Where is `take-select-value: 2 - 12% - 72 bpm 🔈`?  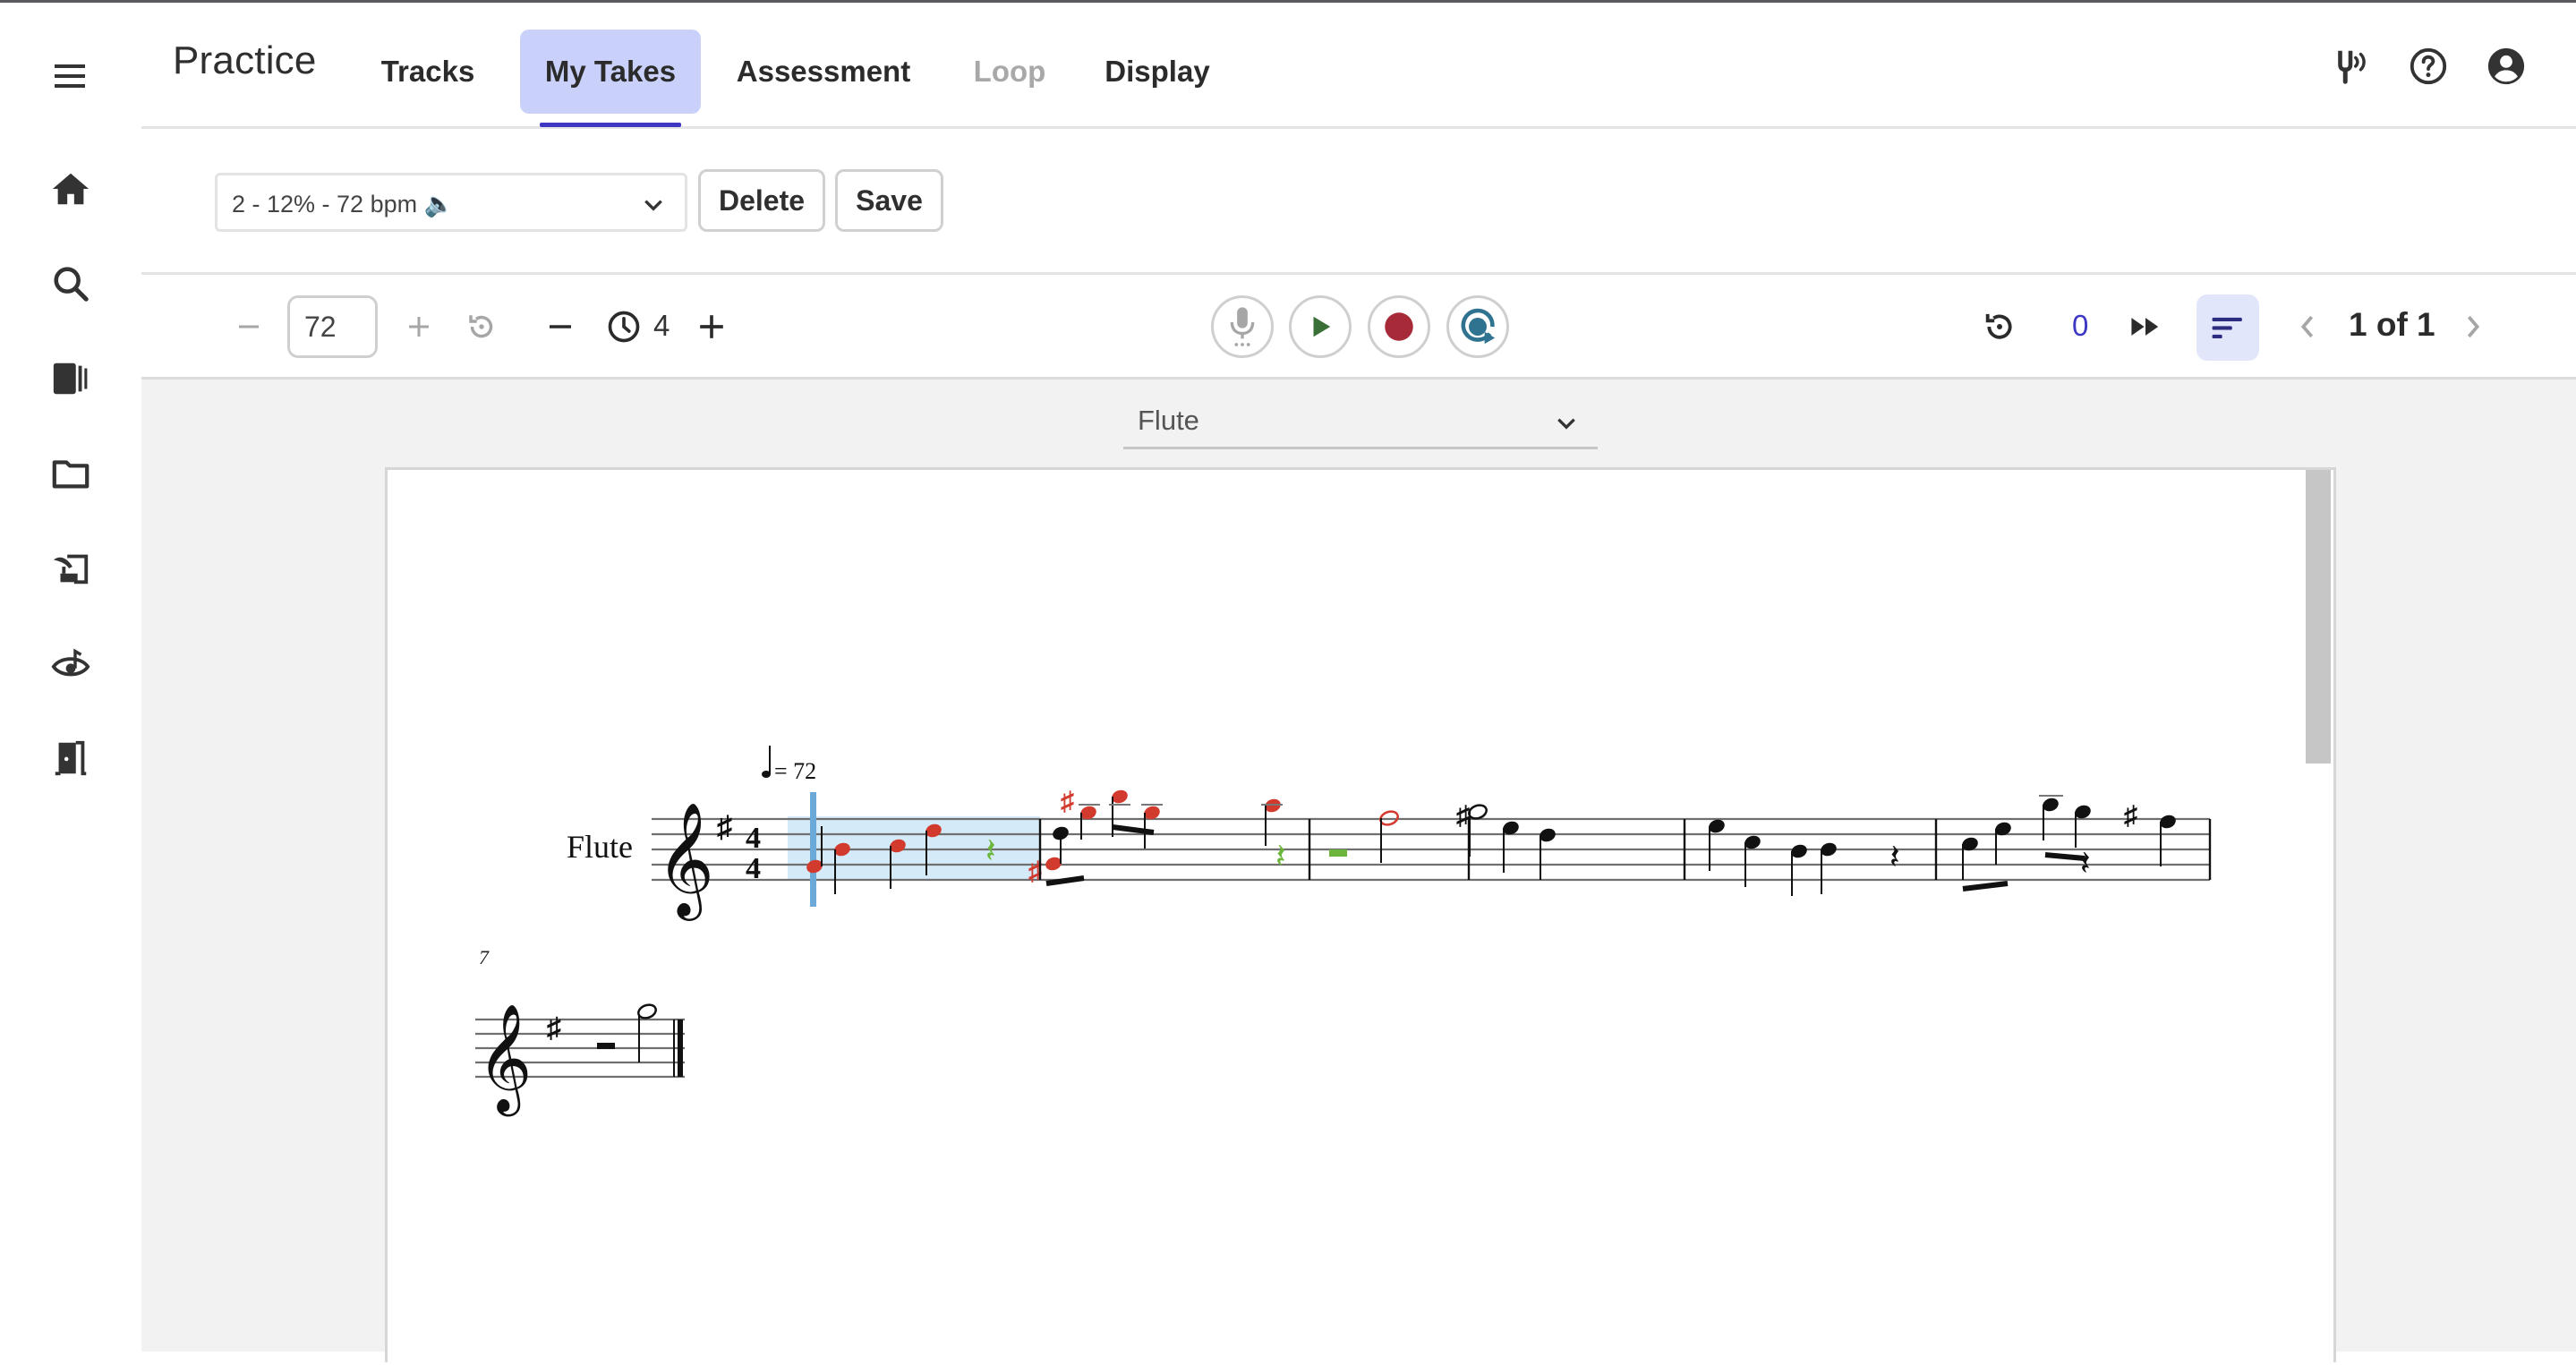
take-select-value: 2 - 12% - 72 bpm 🔈 is located at coordinates (343, 204).